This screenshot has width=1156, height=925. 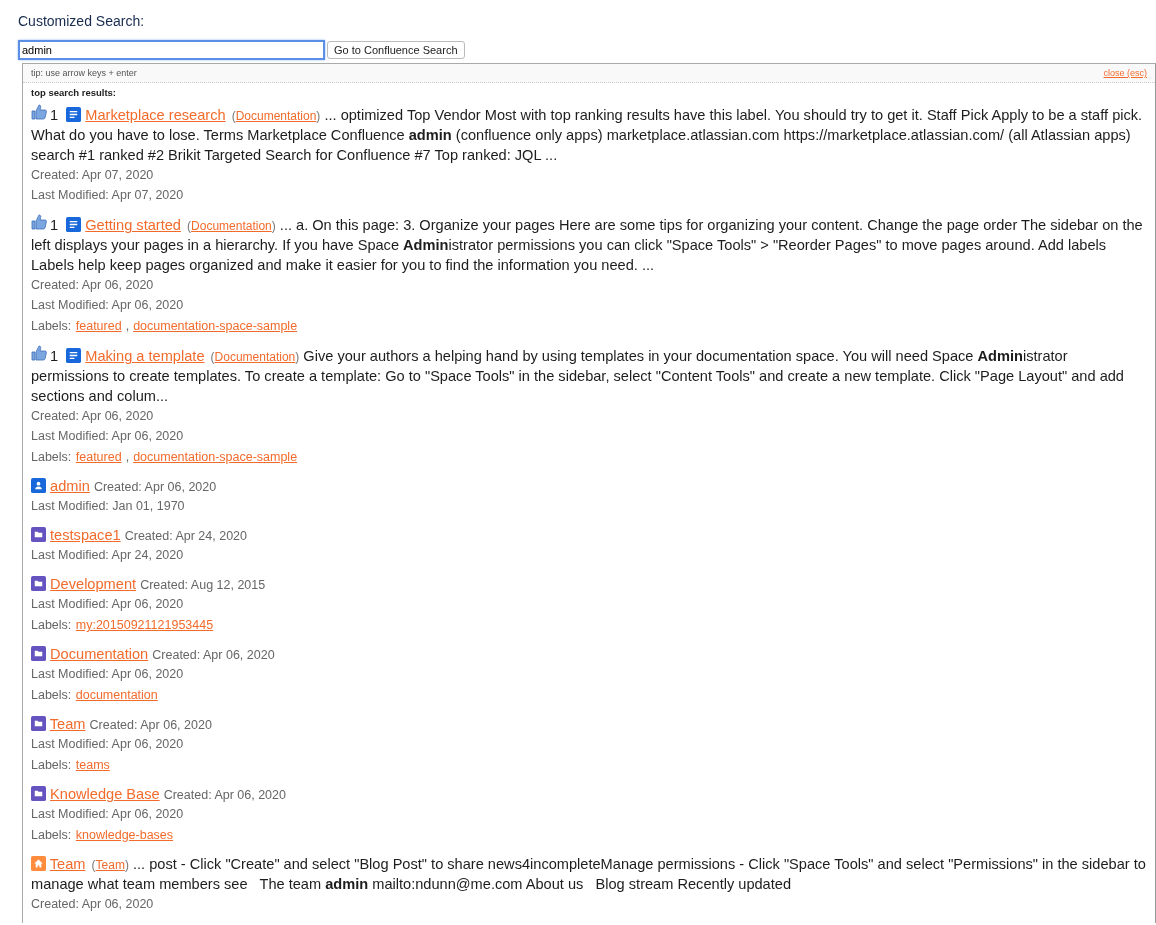 What do you see at coordinates (105, 794) in the screenshot?
I see `result-title-link: Knowledge Base` at bounding box center [105, 794].